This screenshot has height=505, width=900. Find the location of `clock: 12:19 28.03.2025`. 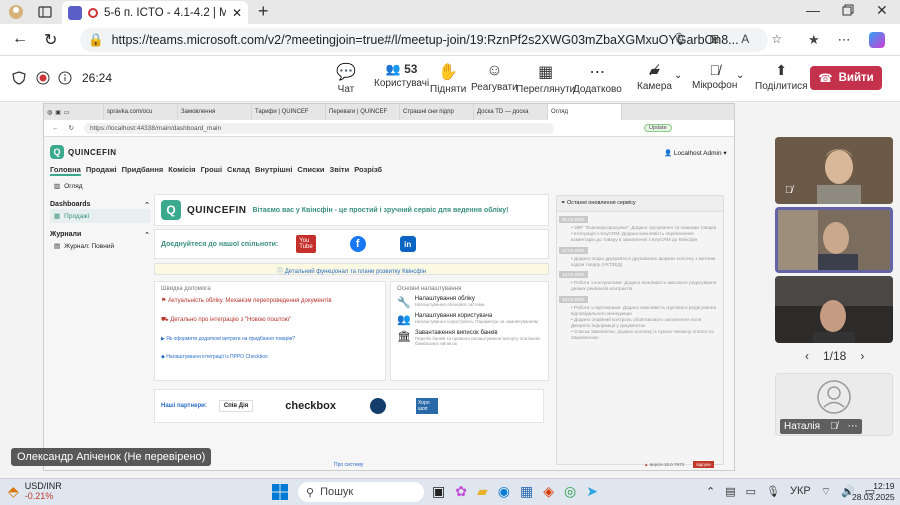

clock: 12:19 28.03.2025 is located at coordinates (873, 492).